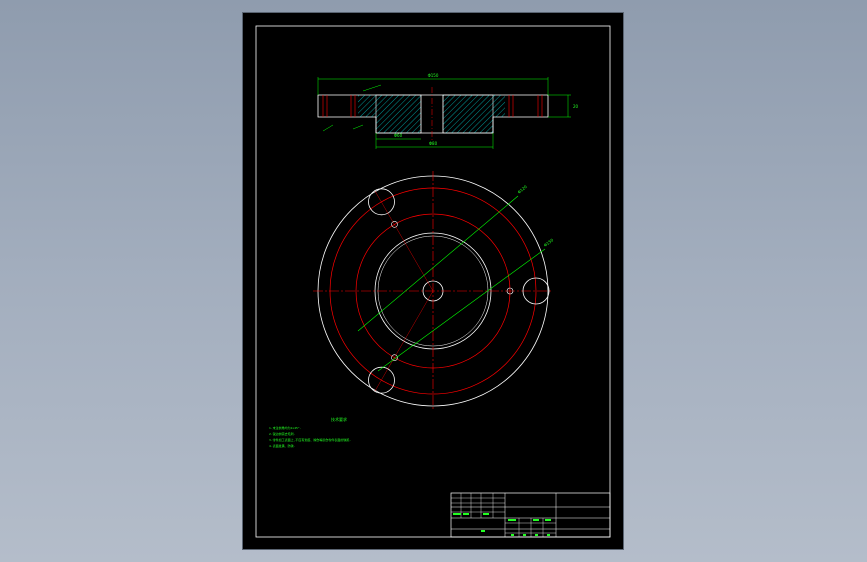  What do you see at coordinates (576, 106) in the screenshot?
I see `dim-thickness: 20` at bounding box center [576, 106].